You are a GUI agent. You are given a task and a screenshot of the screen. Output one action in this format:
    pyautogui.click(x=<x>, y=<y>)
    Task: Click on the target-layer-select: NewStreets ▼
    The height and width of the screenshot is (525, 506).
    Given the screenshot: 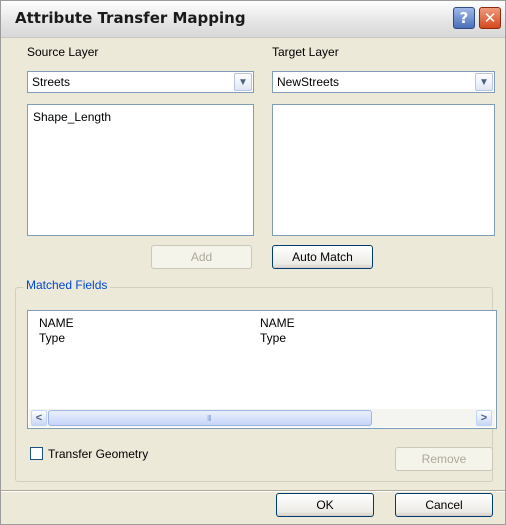 What is the action you would take?
    pyautogui.click(x=383, y=82)
    